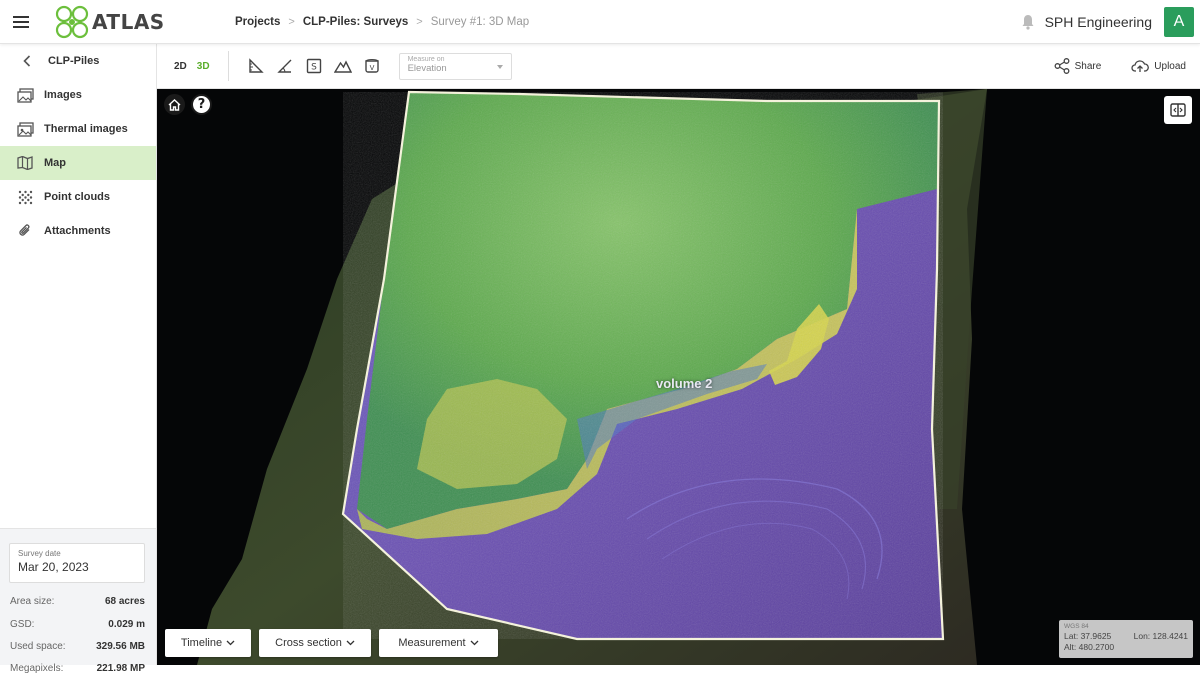  I want to click on breadcrumb-current: Survey #1: 3D Map, so click(480, 21).